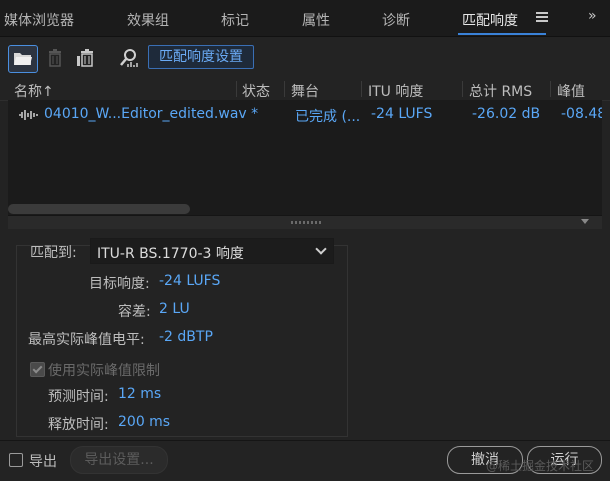  Describe the element at coordinates (139, 394) in the screenshot. I see `lookahead-time-value: 12 ms` at that location.